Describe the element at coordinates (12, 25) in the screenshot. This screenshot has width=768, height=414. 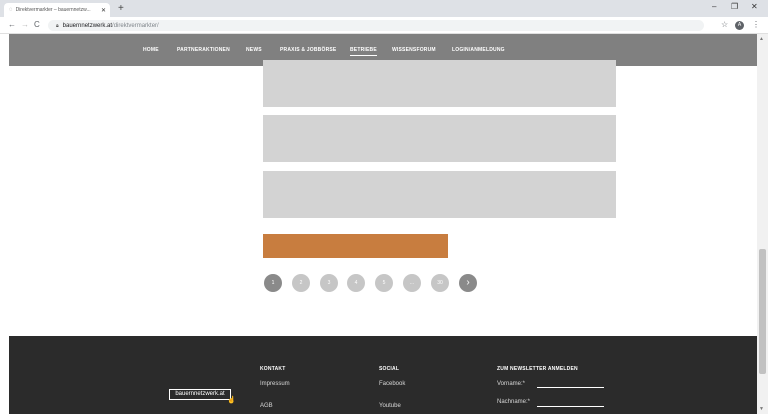
I see `back-arrow-icon: ←` at that location.